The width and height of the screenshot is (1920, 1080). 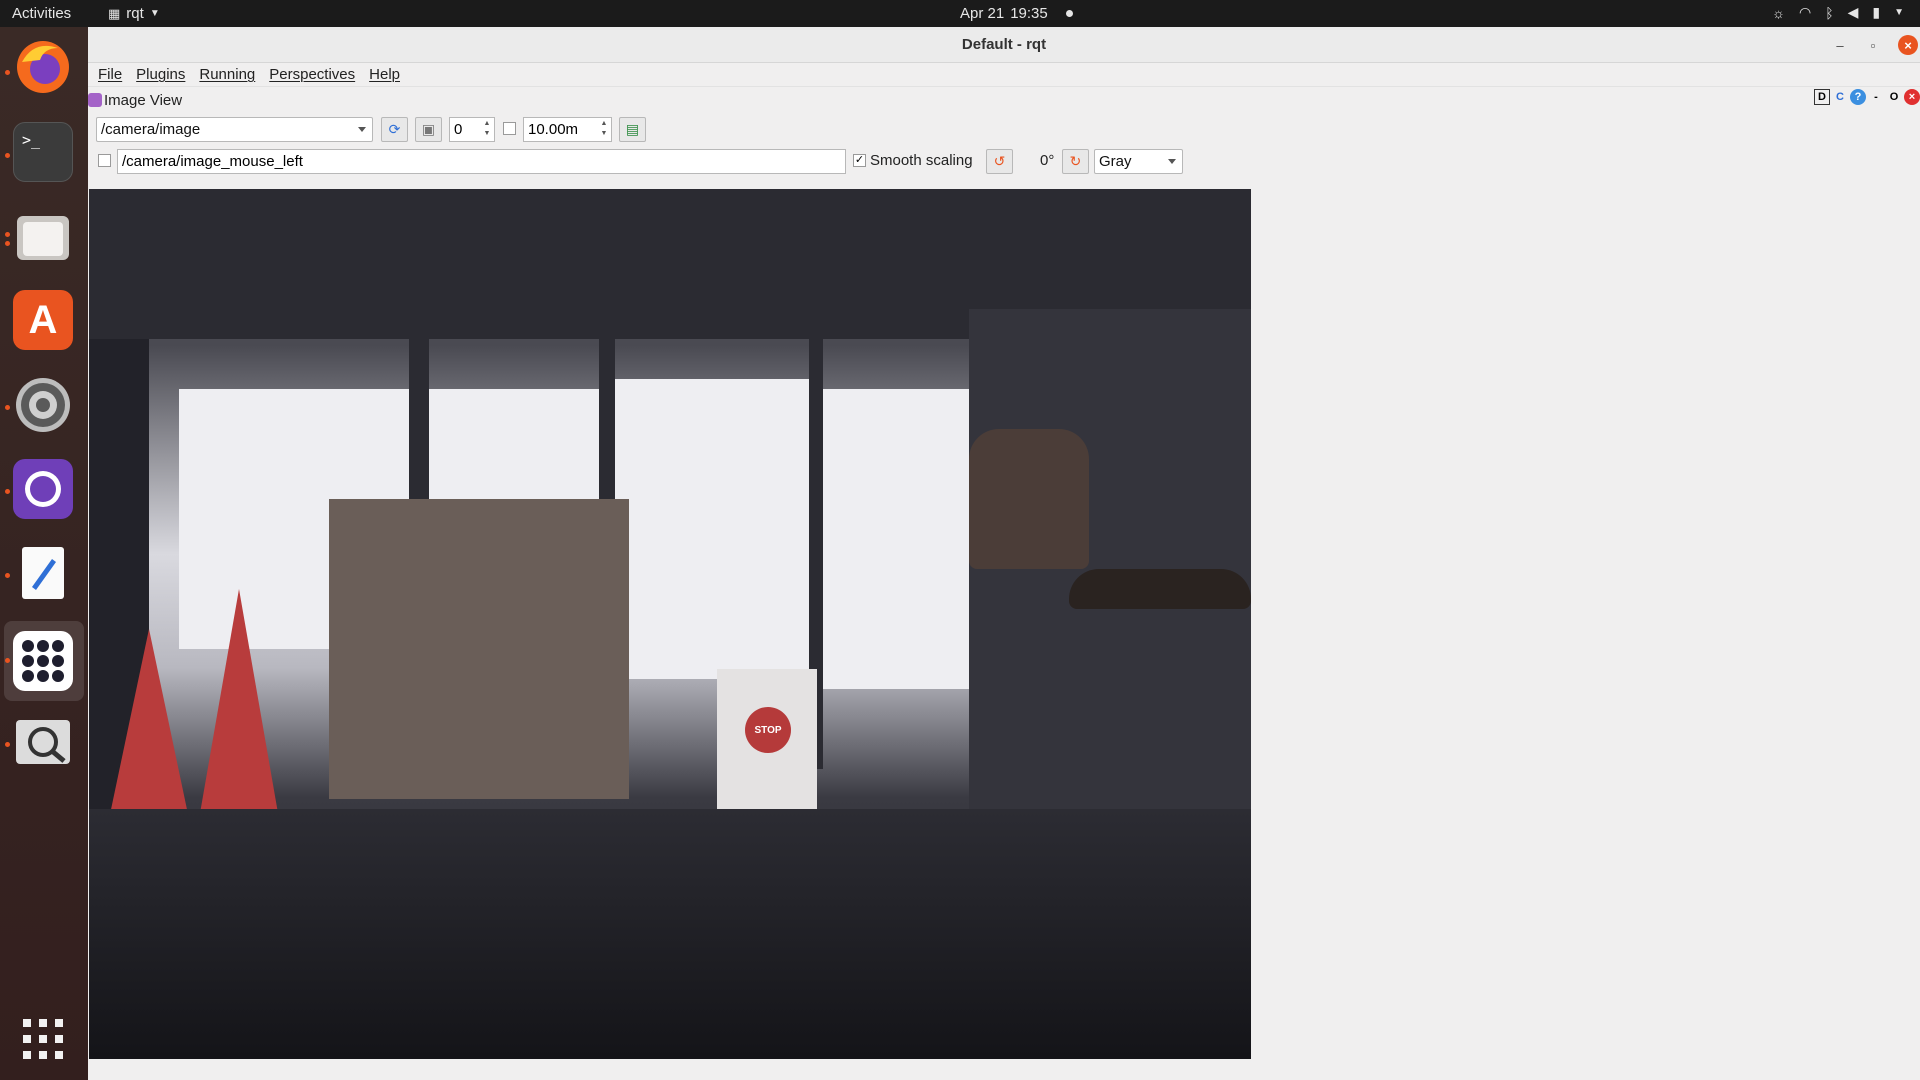 What do you see at coordinates (160, 74) in the screenshot?
I see `menu-plugins: Plugins` at bounding box center [160, 74].